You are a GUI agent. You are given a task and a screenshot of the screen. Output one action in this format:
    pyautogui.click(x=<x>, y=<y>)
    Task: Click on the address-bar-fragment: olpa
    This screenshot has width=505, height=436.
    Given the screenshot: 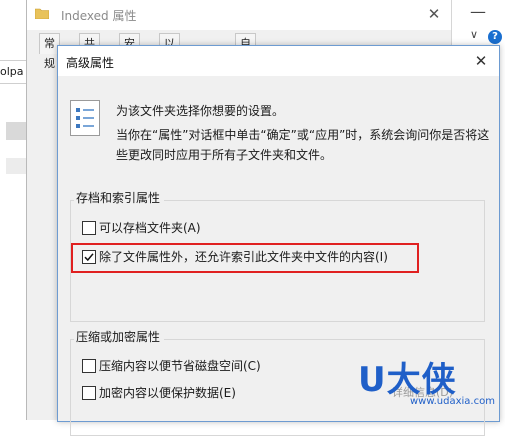 What is the action you would take?
    pyautogui.click(x=13, y=72)
    